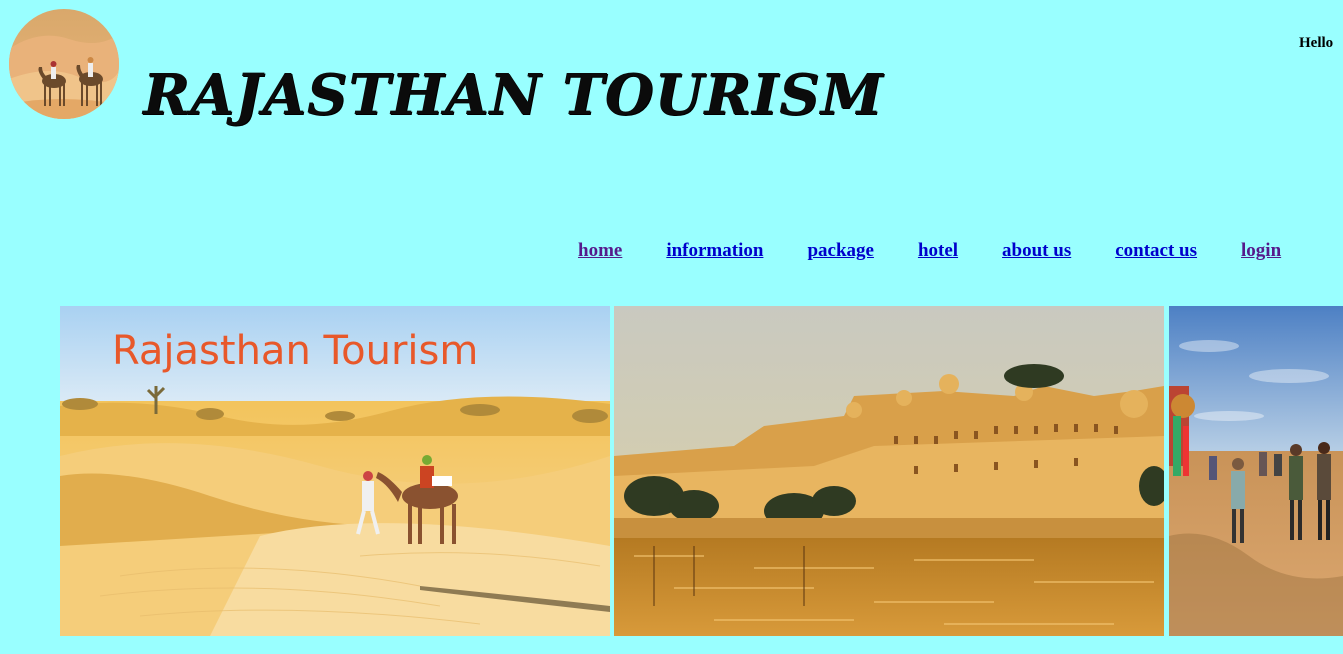 The width and height of the screenshot is (1343, 654). I want to click on nav-link-package: package, so click(840, 251).